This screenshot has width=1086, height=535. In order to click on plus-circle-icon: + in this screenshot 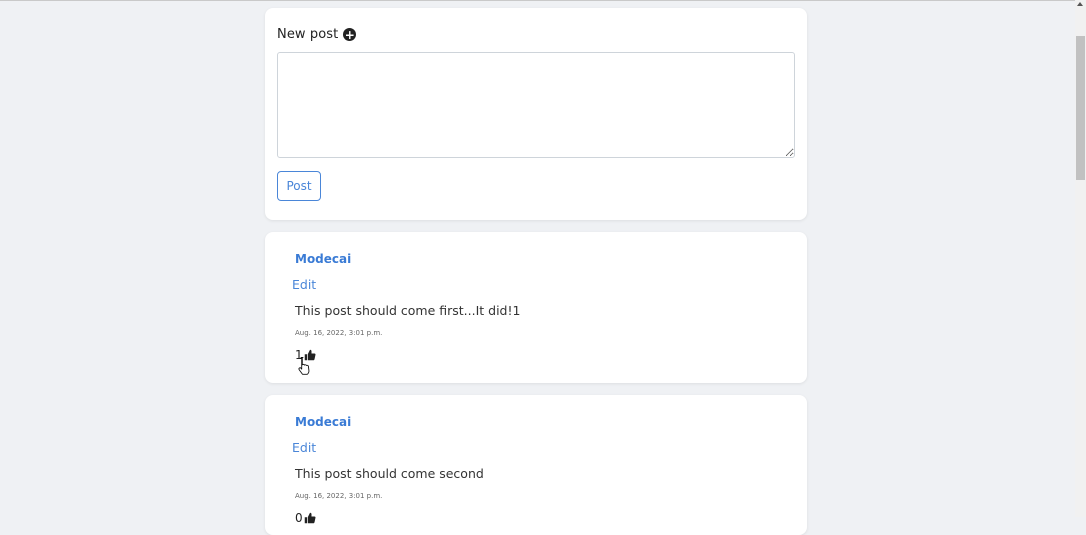, I will do `click(350, 34)`.